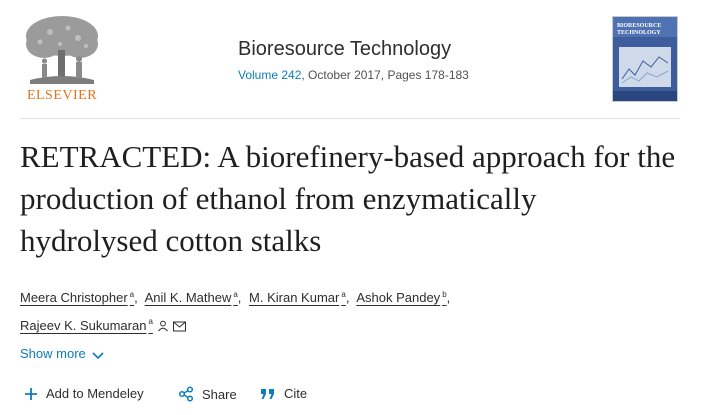  Describe the element at coordinates (95, 393) in the screenshot. I see `add-to-mendeley-label: Add to Mendeley` at that location.